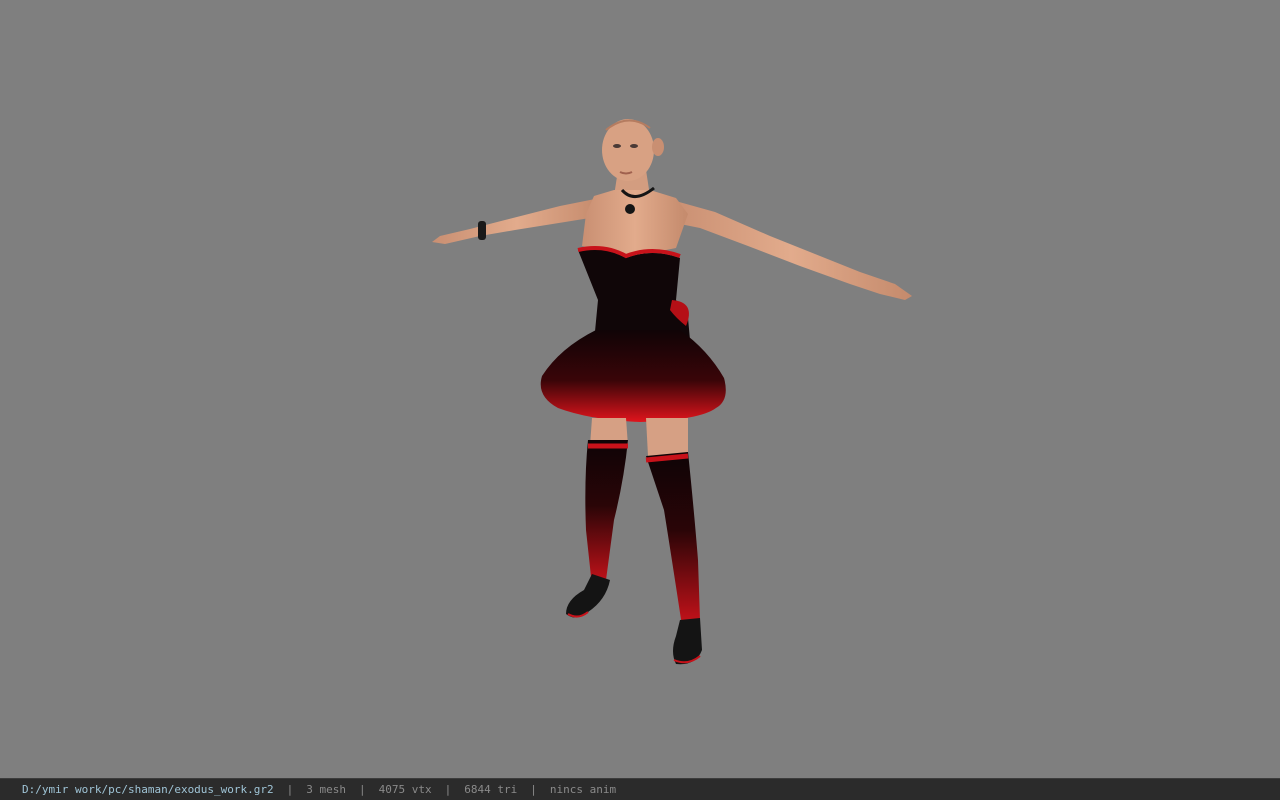 Image resolution: width=1280 pixels, height=800 pixels. What do you see at coordinates (791, 250) in the screenshot?
I see `right-arm` at bounding box center [791, 250].